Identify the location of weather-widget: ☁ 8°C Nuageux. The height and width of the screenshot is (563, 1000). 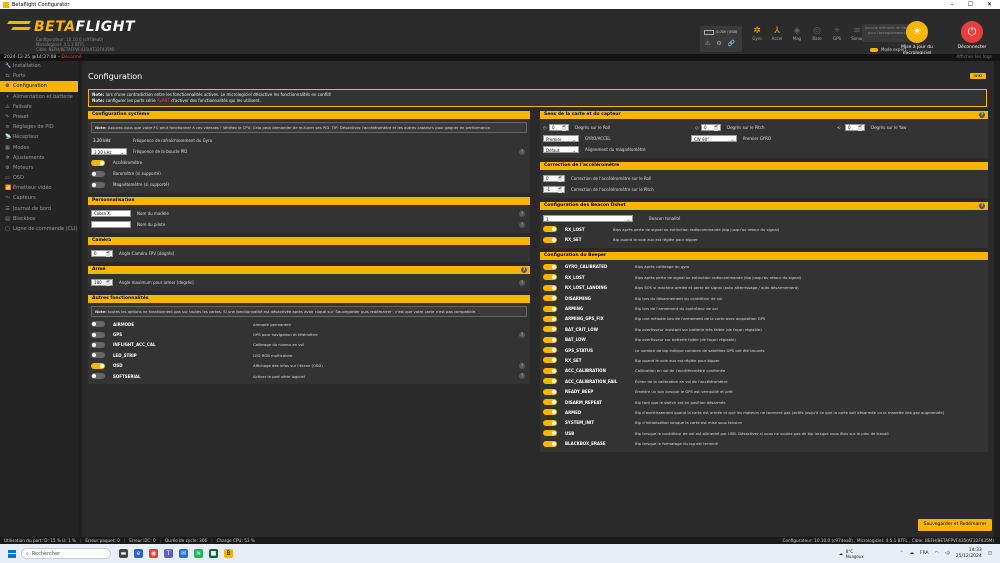
(851, 554).